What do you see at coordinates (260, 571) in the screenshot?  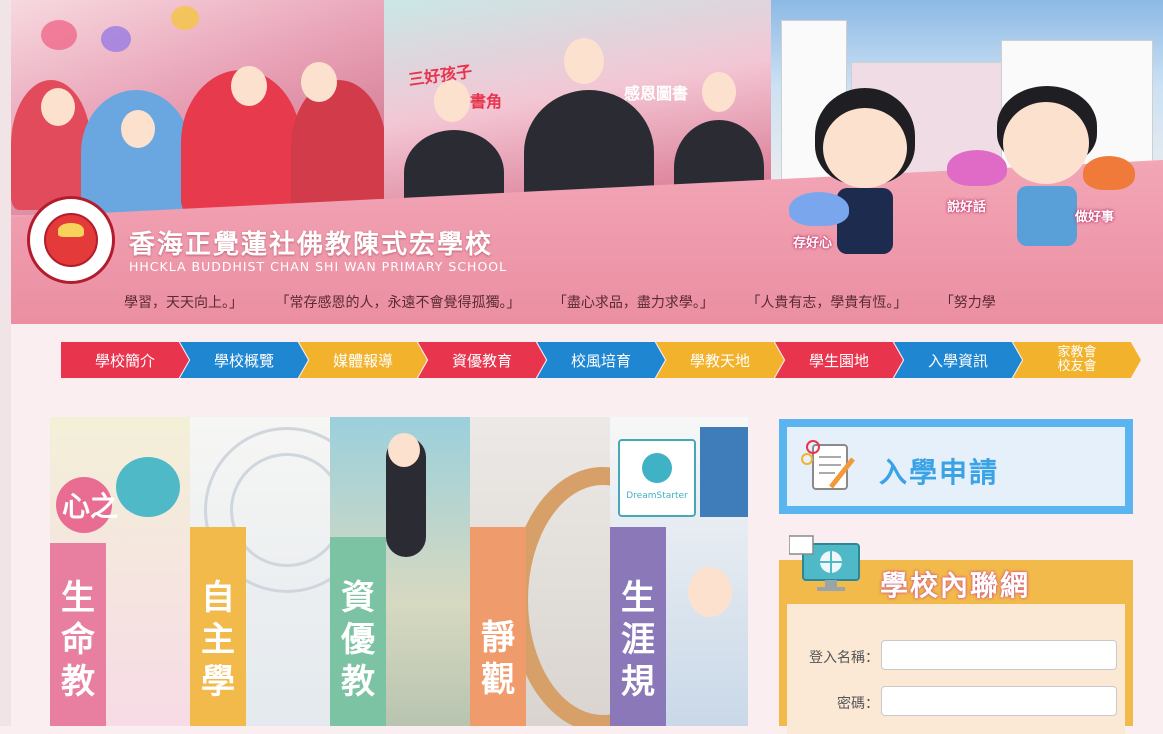 I see `tile-self-directed-learning: 自主學` at bounding box center [260, 571].